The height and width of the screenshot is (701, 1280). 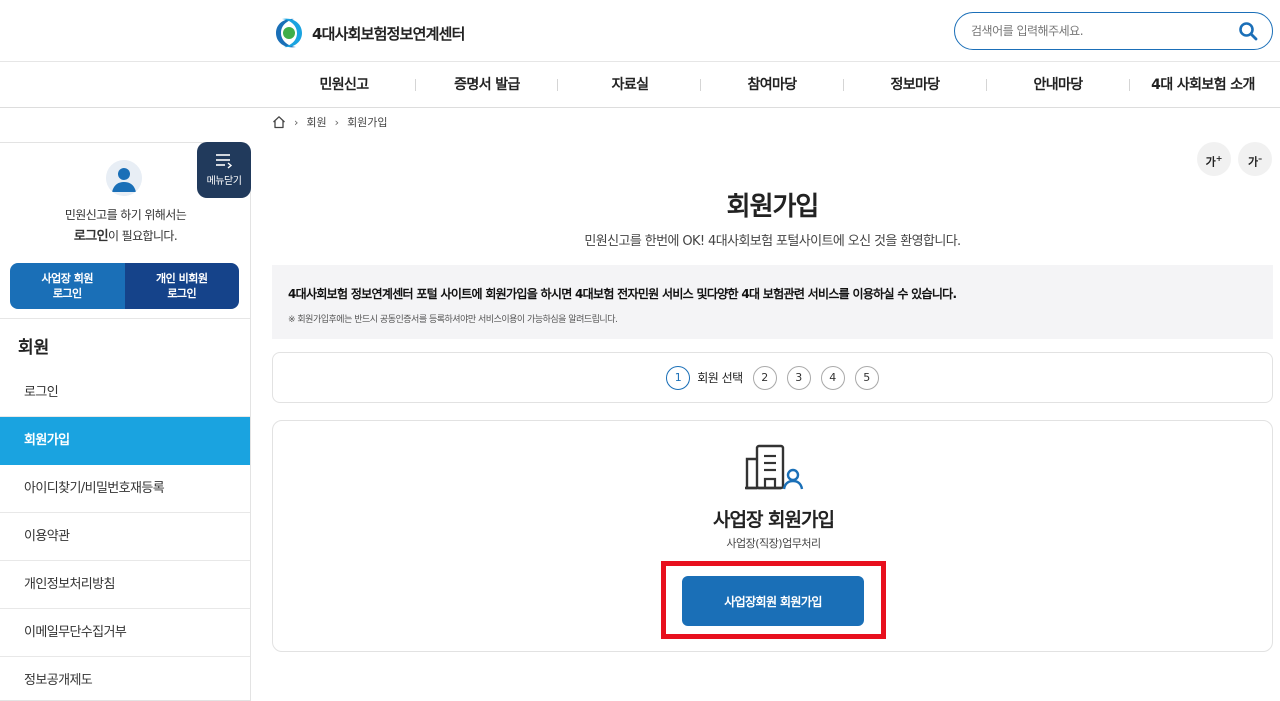 I want to click on sidebar-item-terms: 이용약관, so click(x=125, y=537).